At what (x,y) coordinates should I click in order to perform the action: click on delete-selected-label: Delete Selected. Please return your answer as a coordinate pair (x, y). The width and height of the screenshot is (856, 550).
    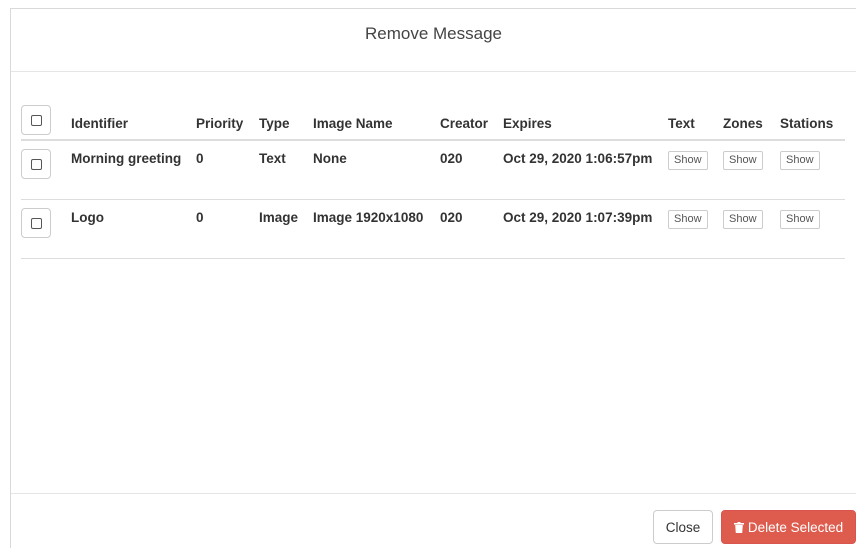
    Looking at the image, I should click on (795, 527).